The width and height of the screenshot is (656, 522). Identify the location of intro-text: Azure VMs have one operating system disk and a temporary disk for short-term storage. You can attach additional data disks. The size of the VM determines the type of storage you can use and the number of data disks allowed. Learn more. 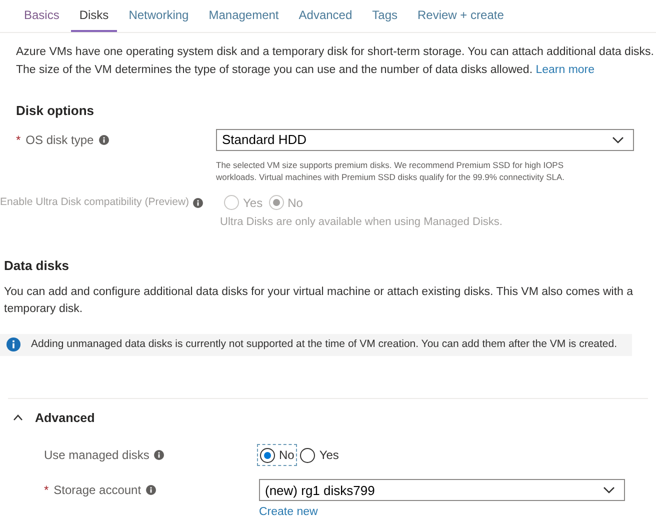
(335, 61).